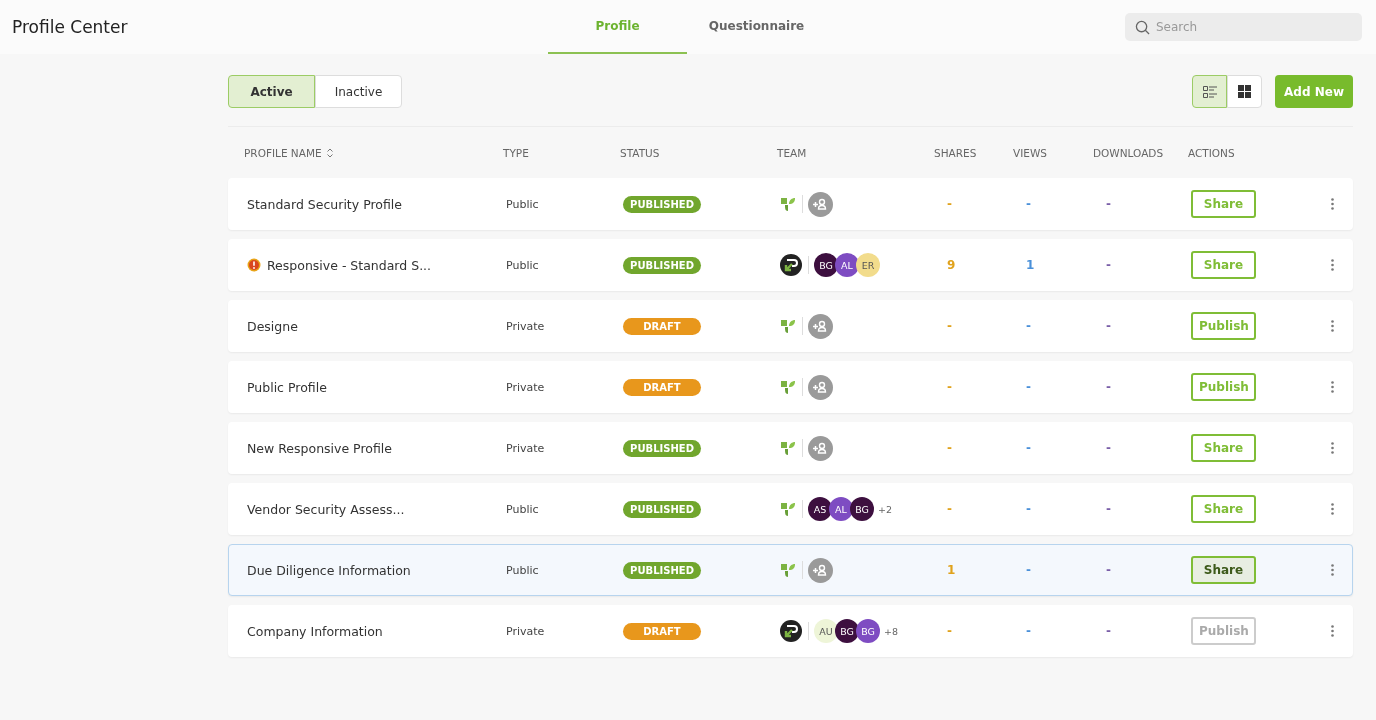  What do you see at coordinates (358, 91) in the screenshot?
I see `filter-tab: Inactive` at bounding box center [358, 91].